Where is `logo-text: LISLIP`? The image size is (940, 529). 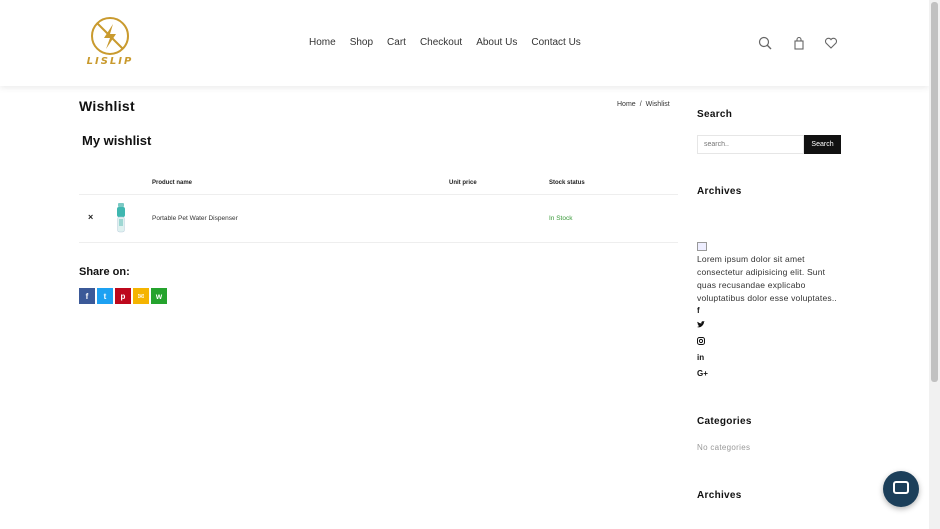 logo-text: LISLIP is located at coordinates (110, 61).